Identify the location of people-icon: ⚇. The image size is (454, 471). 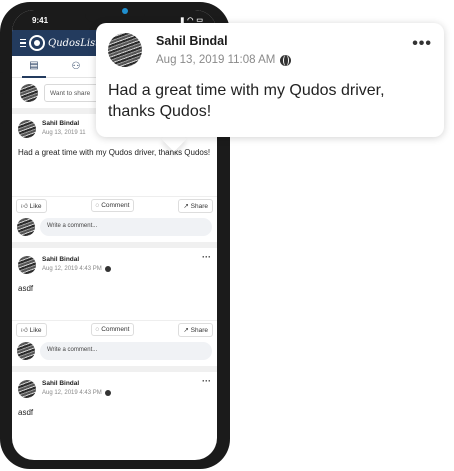
(76, 66).